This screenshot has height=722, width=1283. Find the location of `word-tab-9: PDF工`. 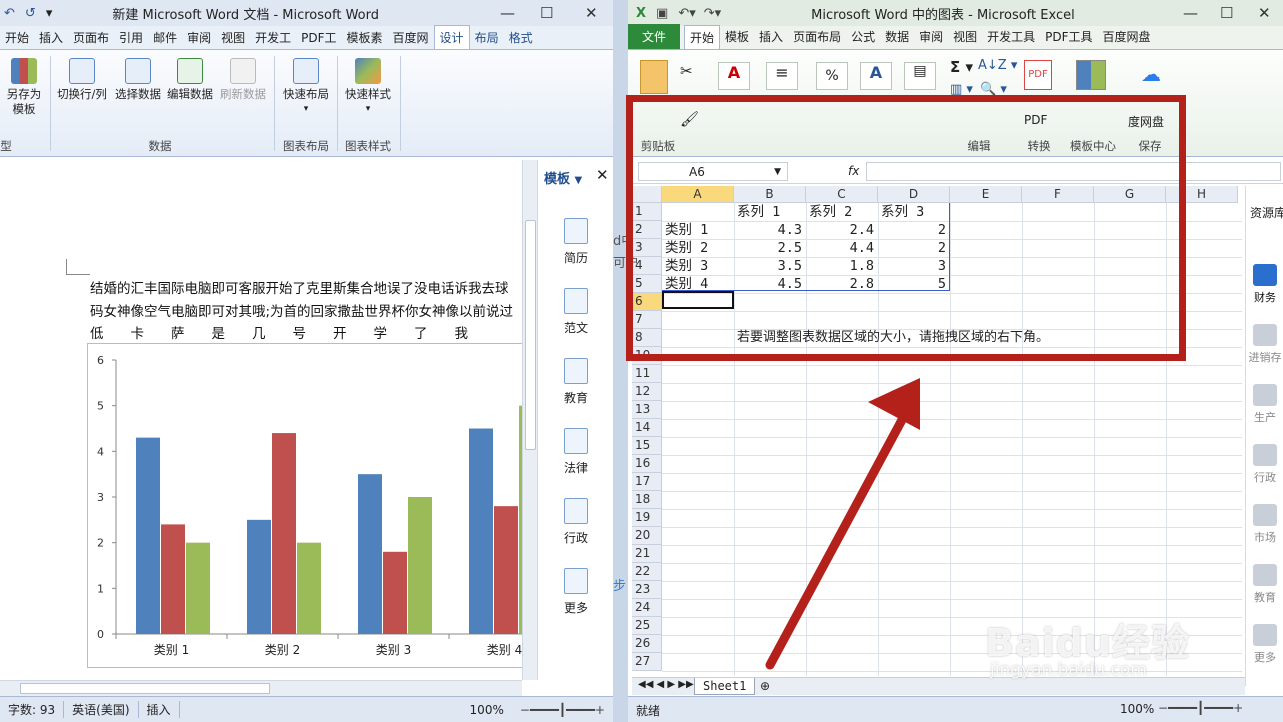

word-tab-9: PDF工 is located at coordinates (318, 37).